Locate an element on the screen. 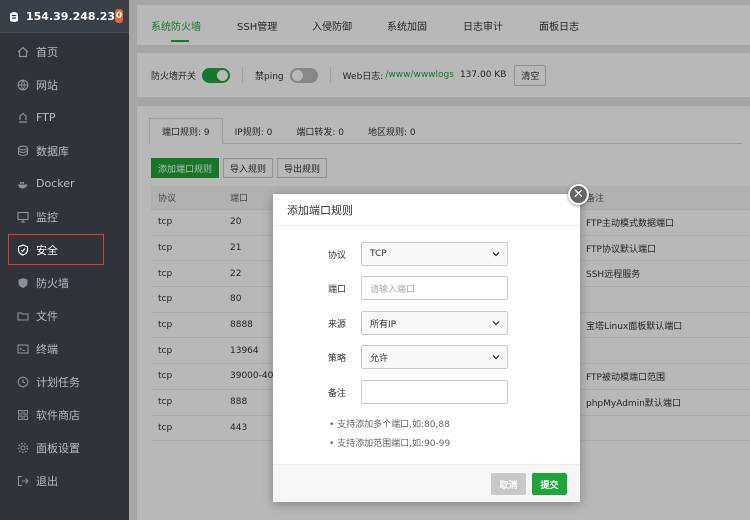 This screenshot has height=520, width=750. sidebar-item-label: 防火墙 is located at coordinates (52, 283).